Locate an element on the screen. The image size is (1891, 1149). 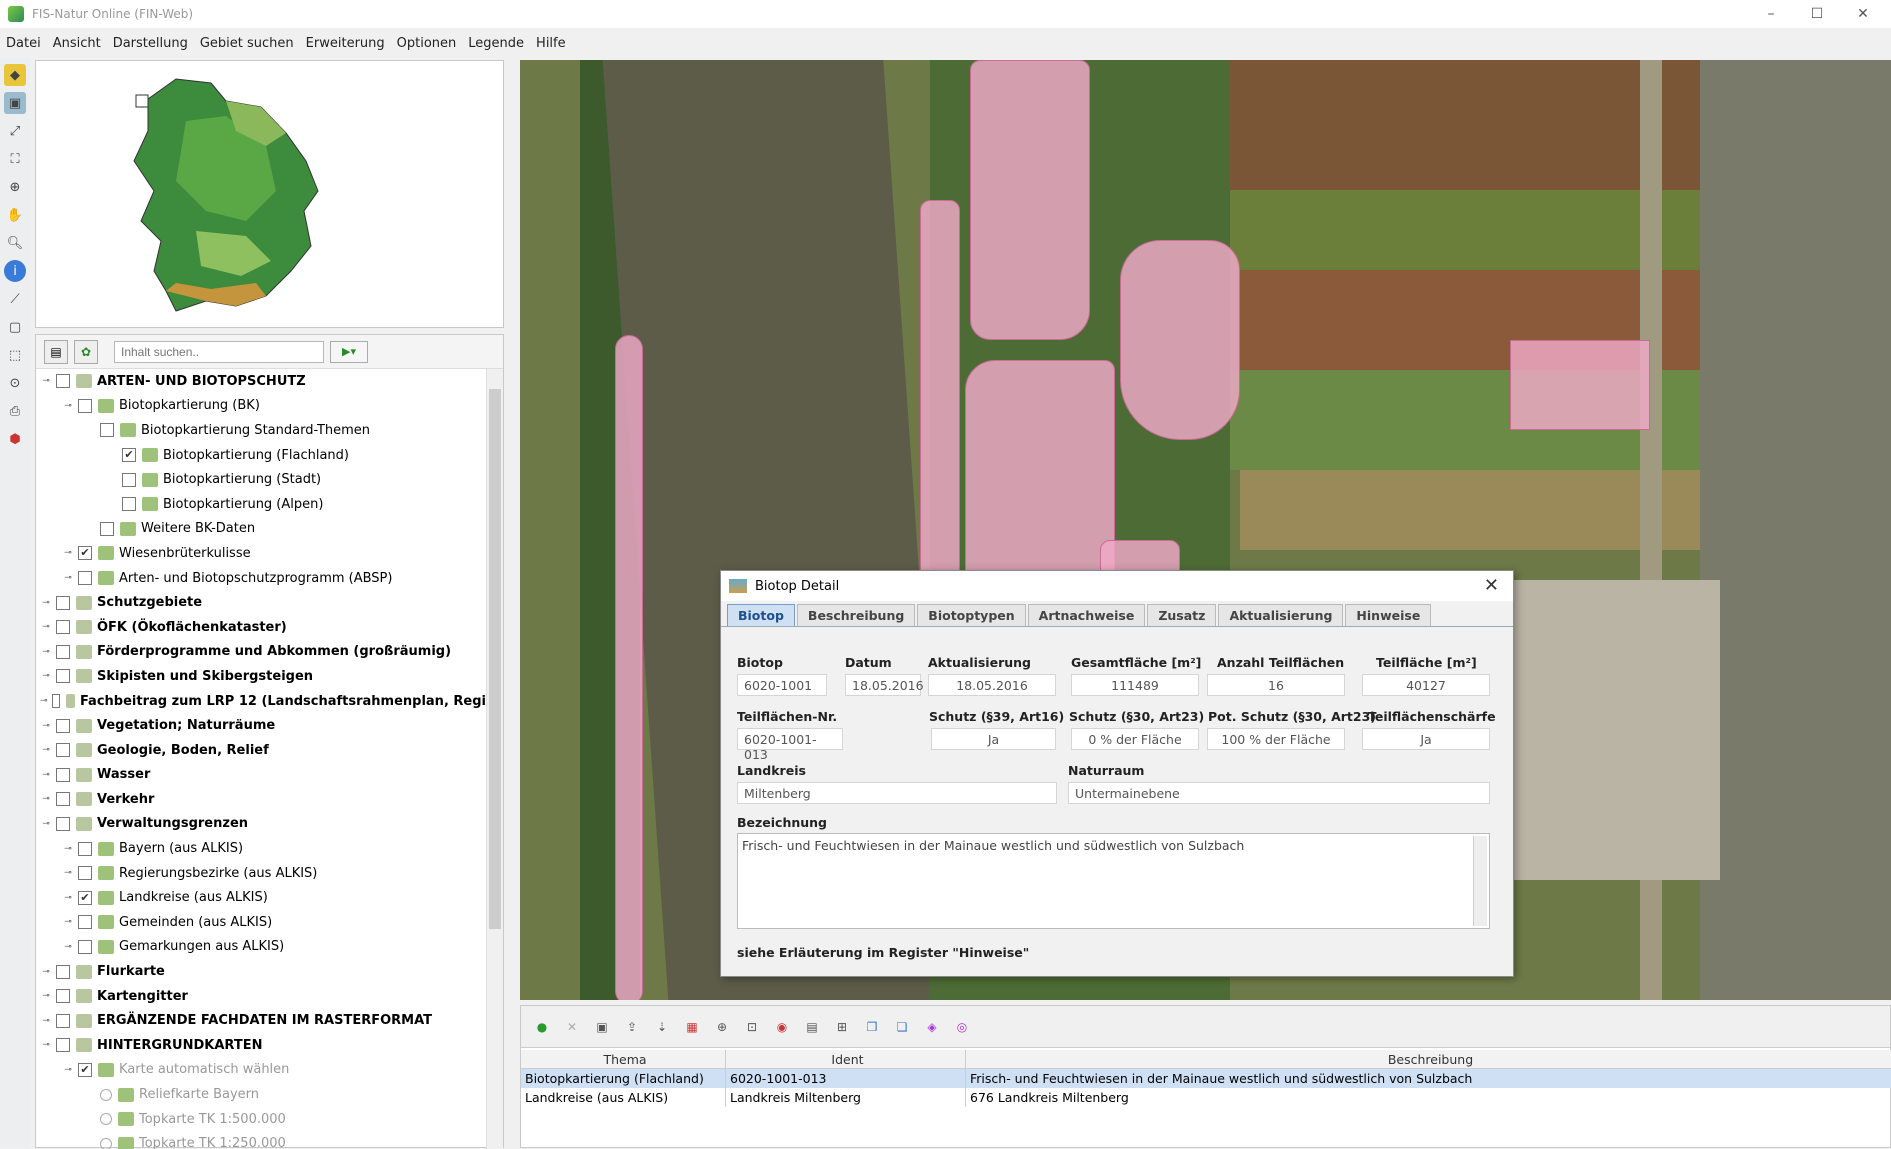
select-rect-icon: ⬚ is located at coordinates (15, 355).